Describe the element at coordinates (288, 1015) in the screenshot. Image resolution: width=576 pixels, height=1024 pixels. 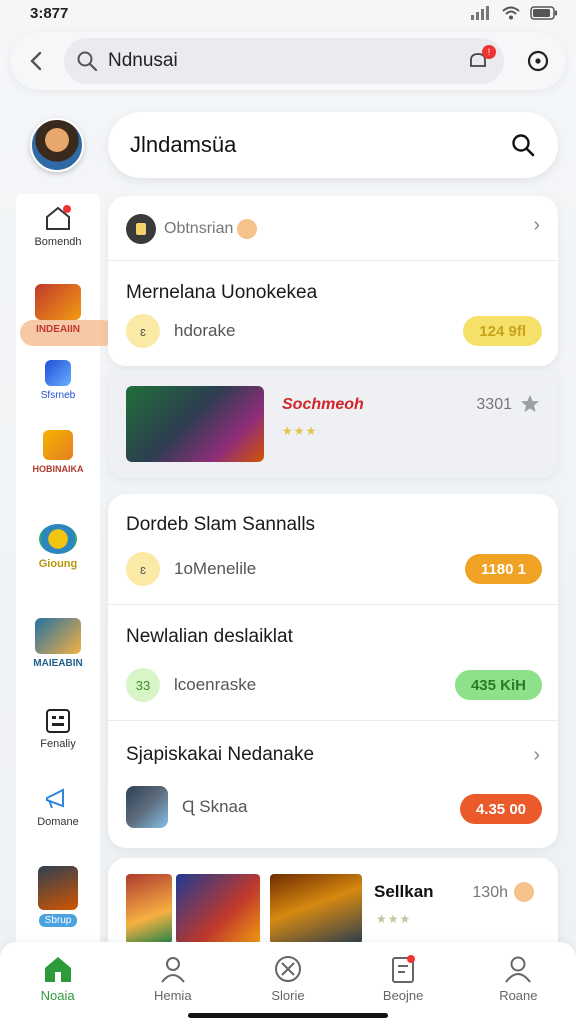
I see `home-indicator` at that location.